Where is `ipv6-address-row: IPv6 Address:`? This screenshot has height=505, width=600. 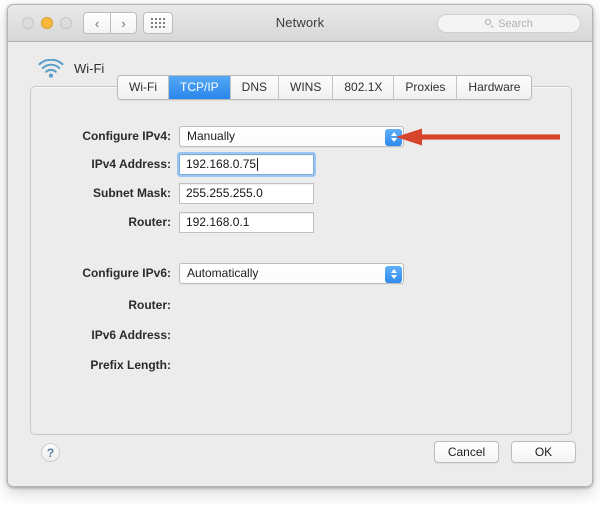
ipv6-address-row: IPv6 Address: is located at coordinates (105, 335).